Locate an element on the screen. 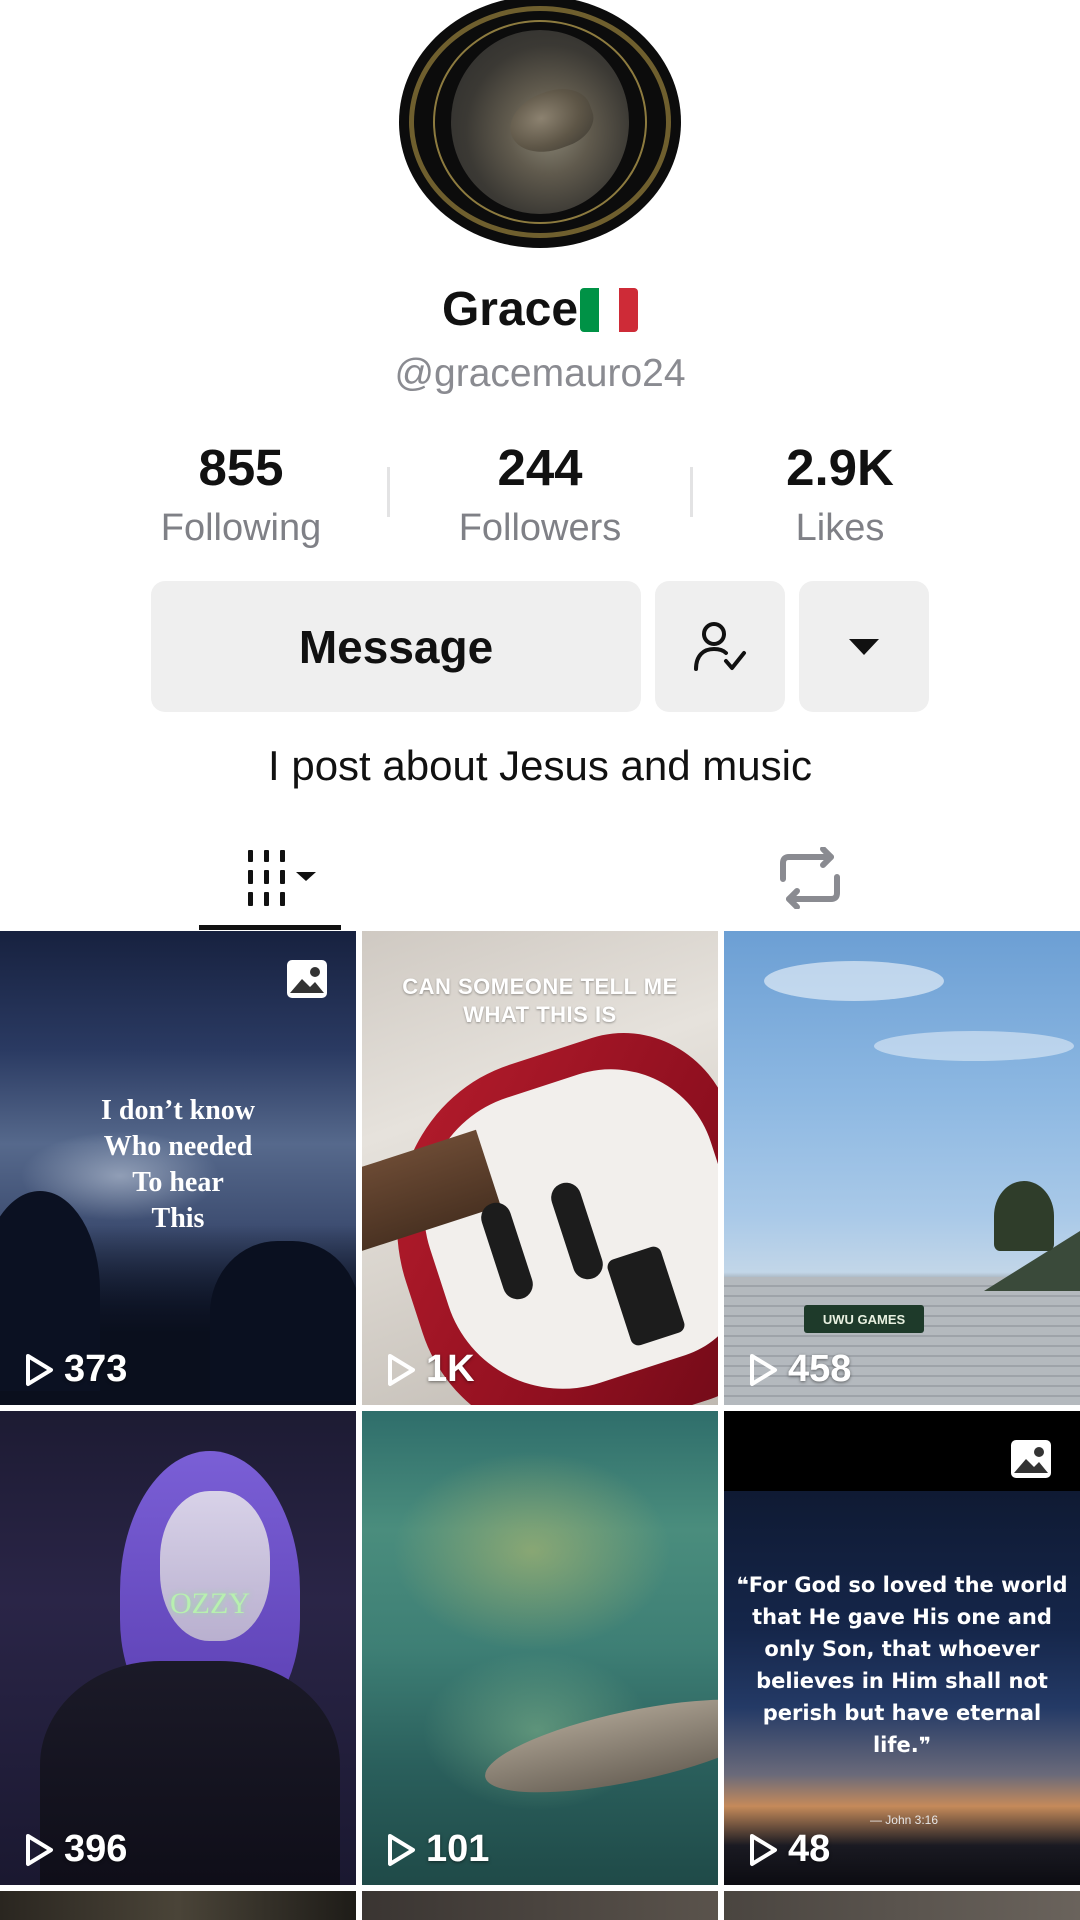  view-count: 373 is located at coordinates (75, 1369).